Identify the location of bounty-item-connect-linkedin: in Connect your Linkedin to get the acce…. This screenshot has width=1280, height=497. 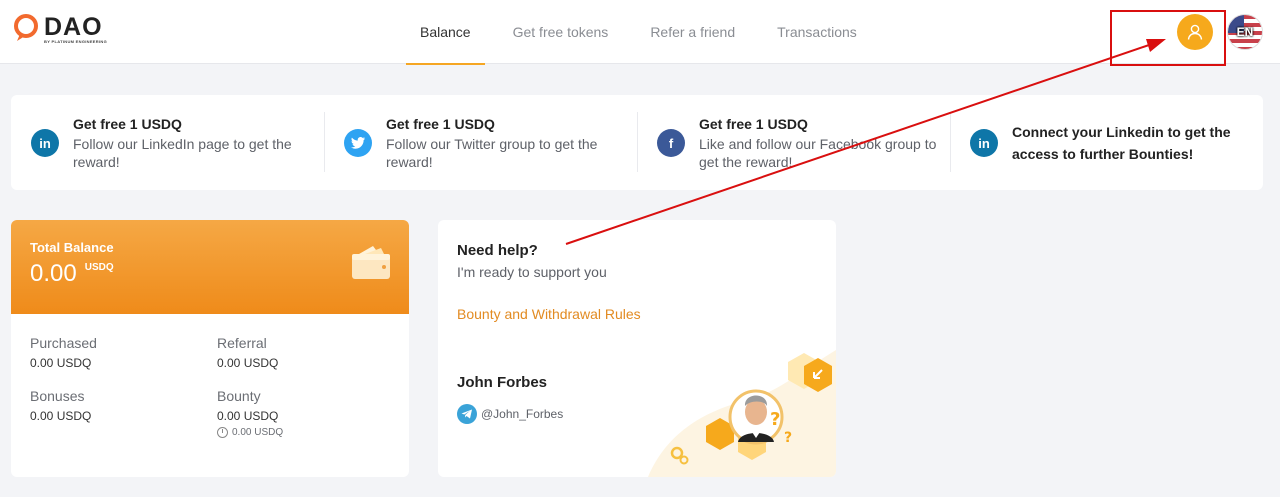
(1106, 142).